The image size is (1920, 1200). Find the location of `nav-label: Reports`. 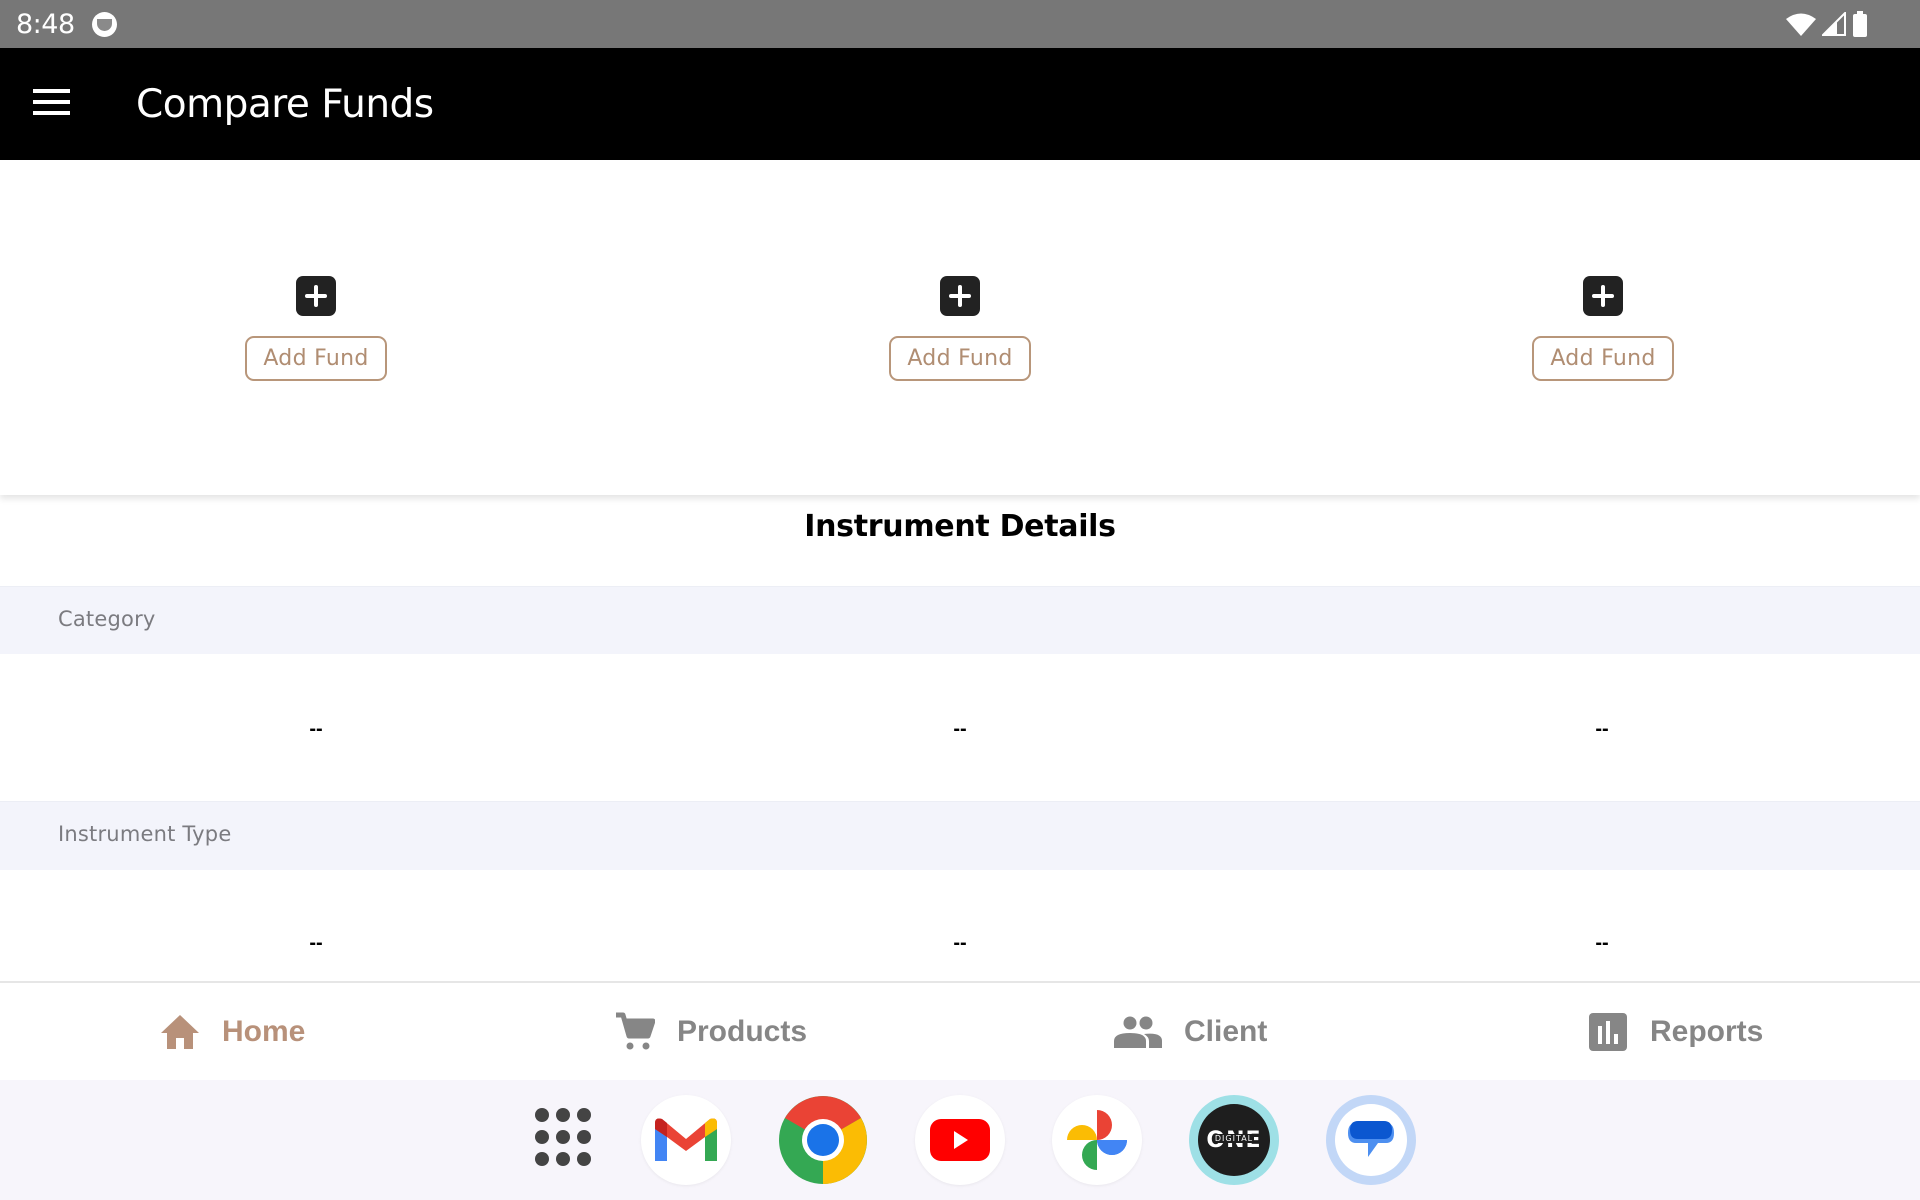

nav-label: Reports is located at coordinates (1707, 1031).